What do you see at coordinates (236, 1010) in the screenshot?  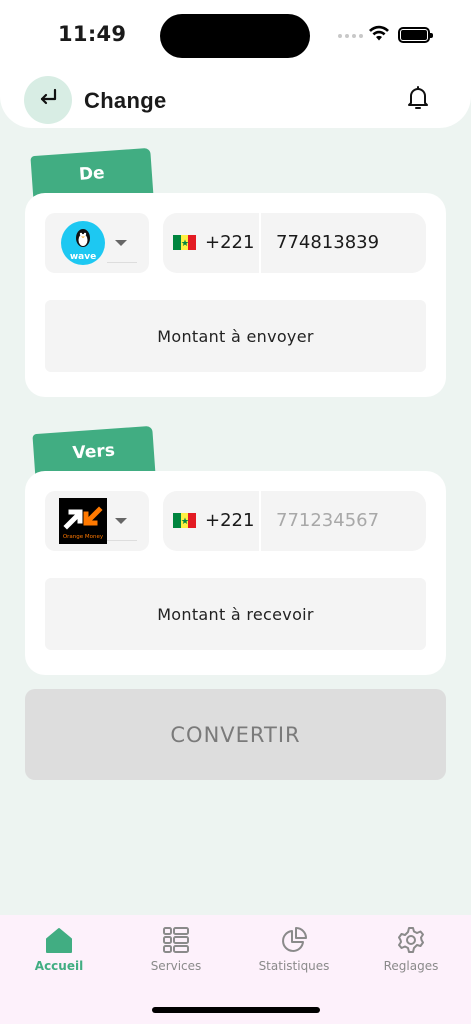 I see `home-indicator` at bounding box center [236, 1010].